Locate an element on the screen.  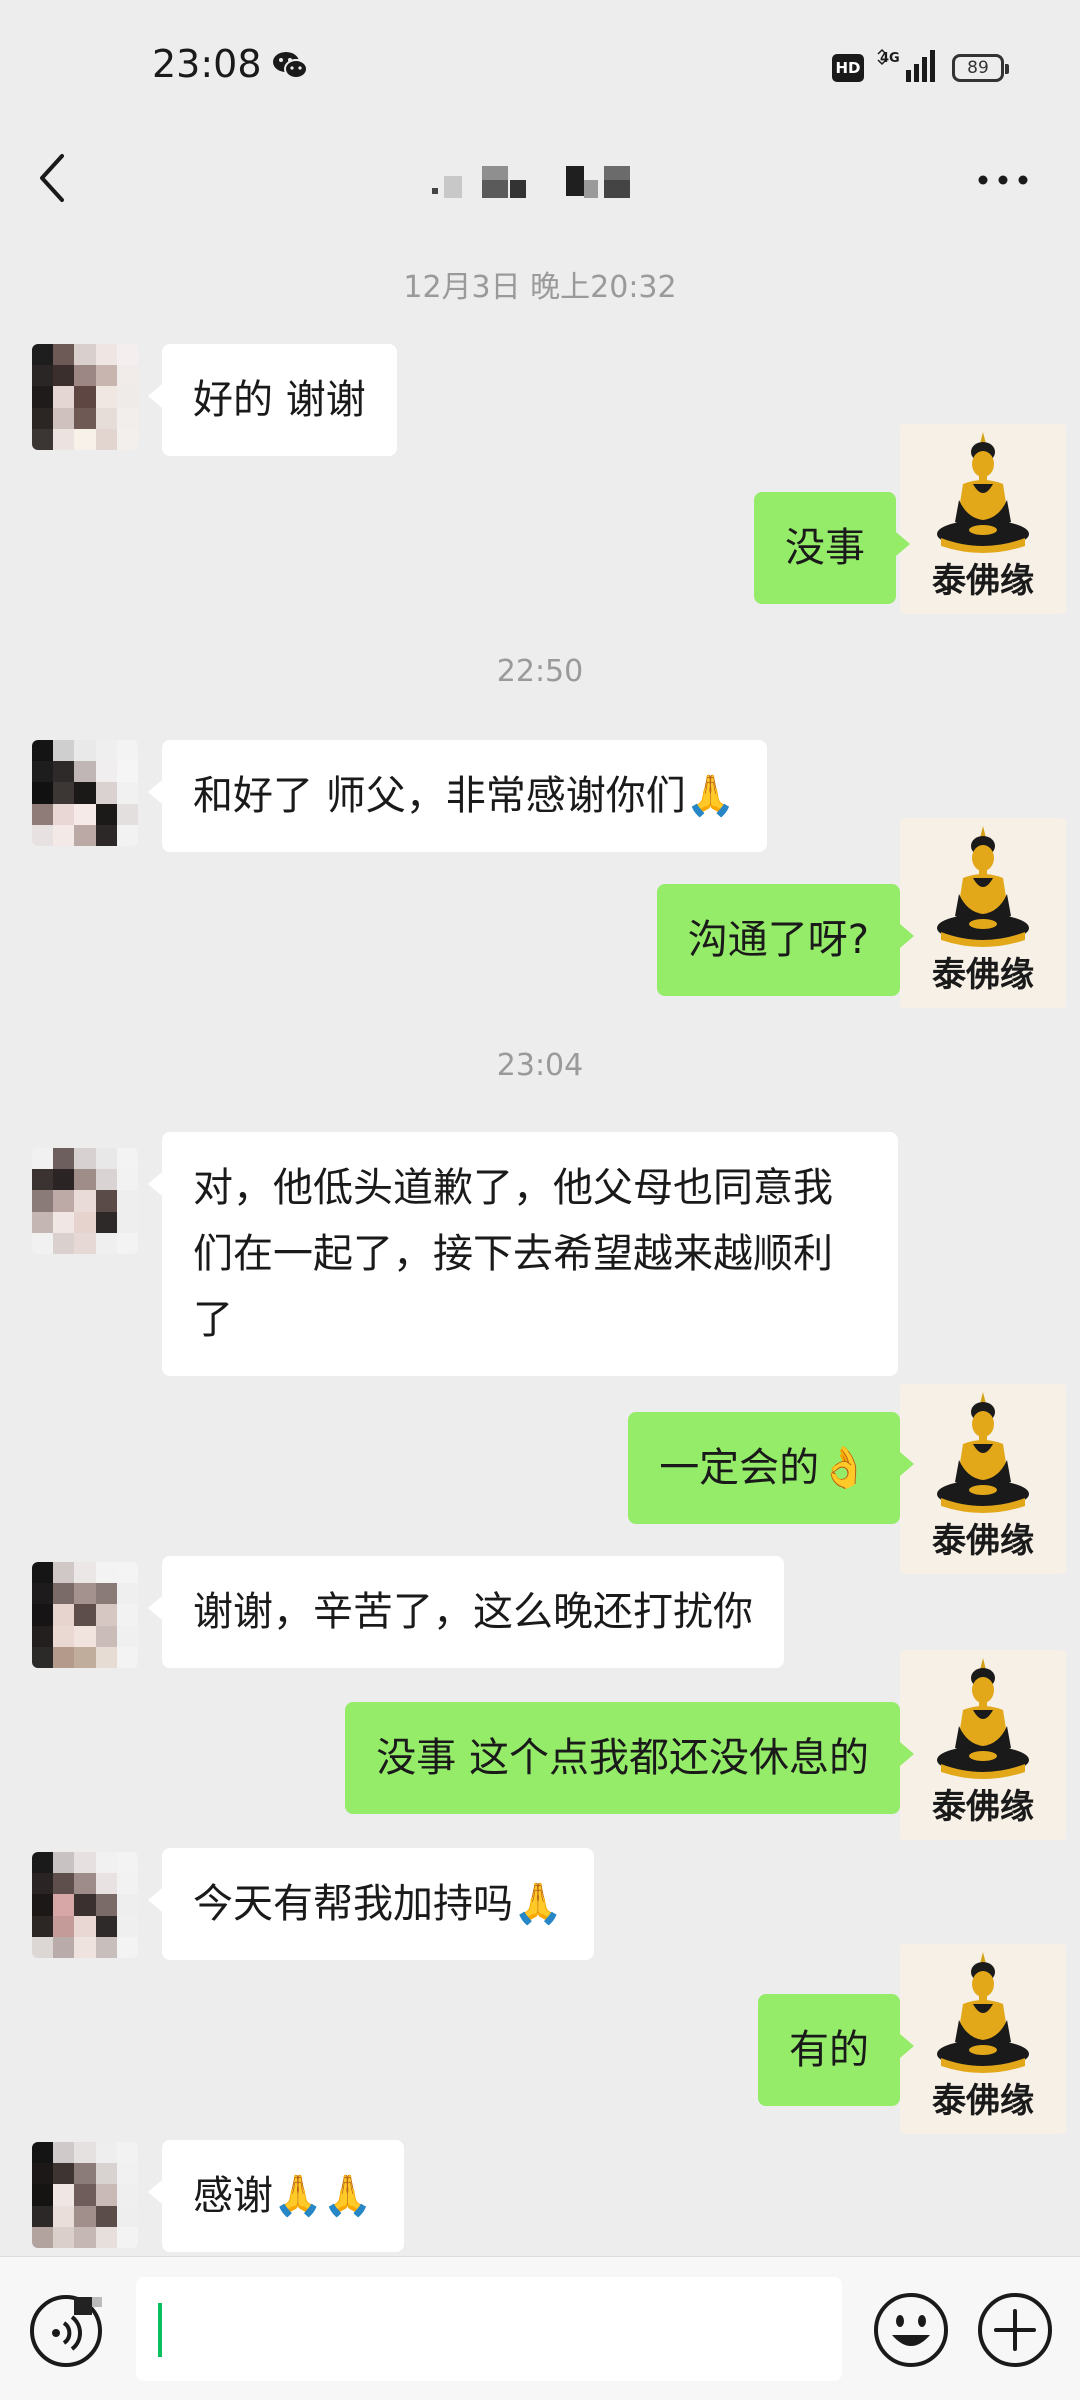
signal-icon: 4G is located at coordinates (906, 65).